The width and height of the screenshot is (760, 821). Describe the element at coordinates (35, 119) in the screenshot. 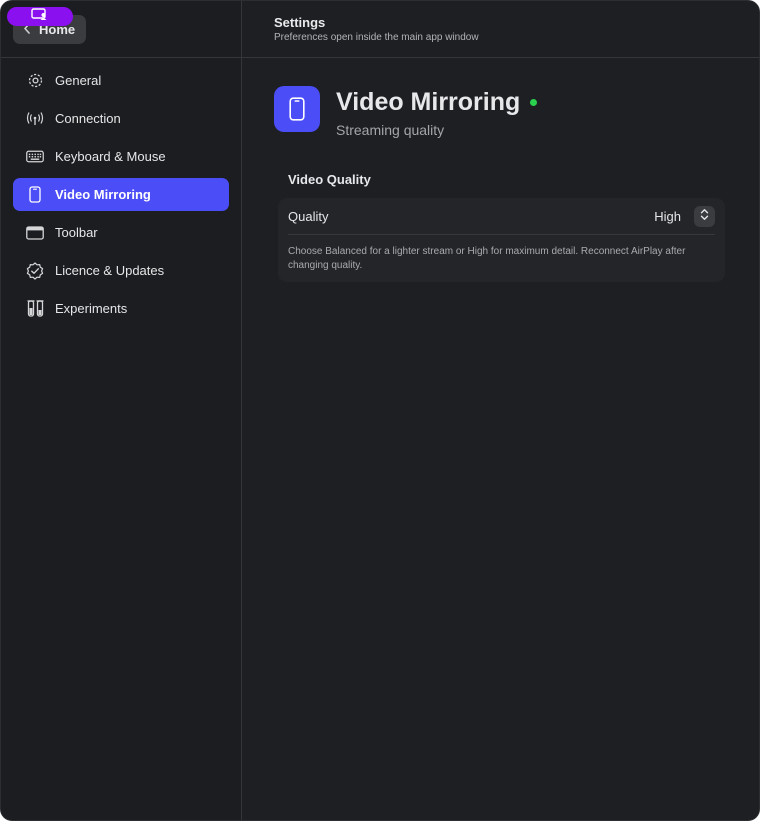

I see `antenna-icon` at that location.